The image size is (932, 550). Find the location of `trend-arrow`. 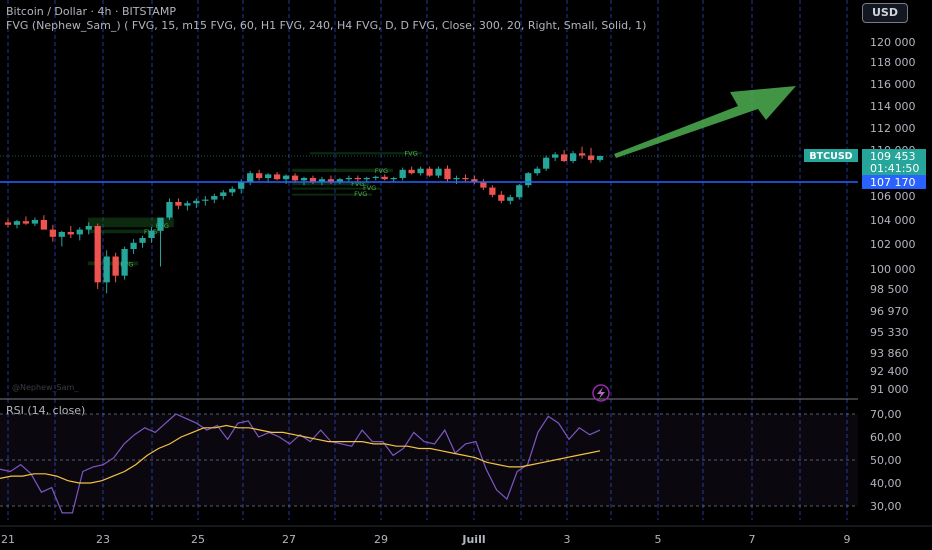

trend-arrow is located at coordinates (705, 122).